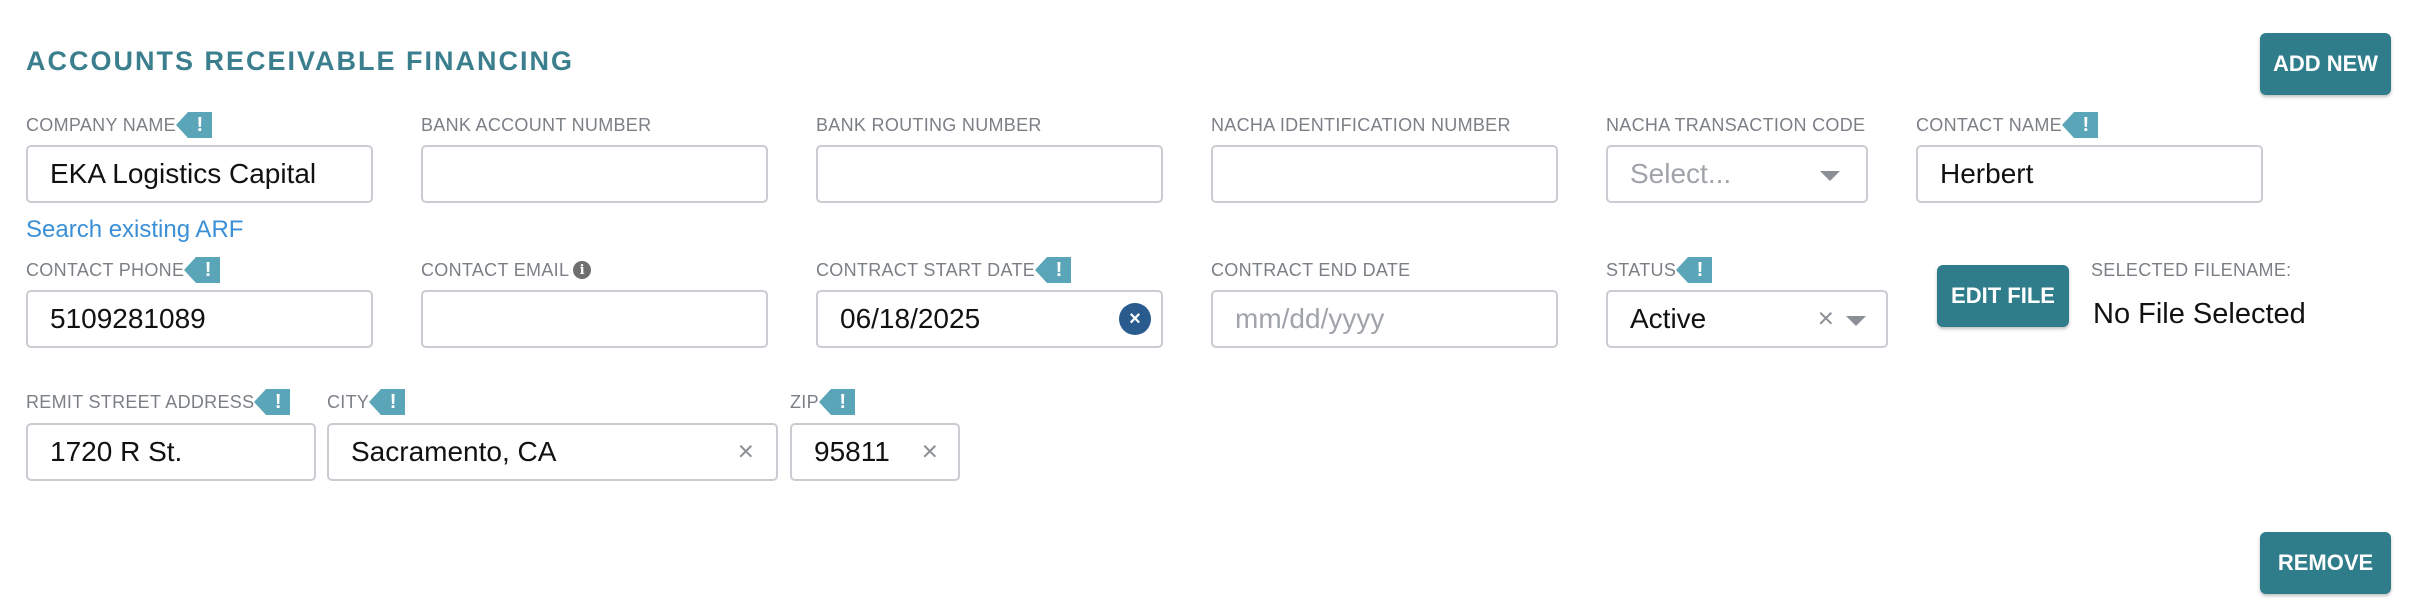 The image size is (2410, 604). Describe the element at coordinates (134, 230) in the screenshot. I see `search-existing-arf-link: Search existing ARF` at that location.